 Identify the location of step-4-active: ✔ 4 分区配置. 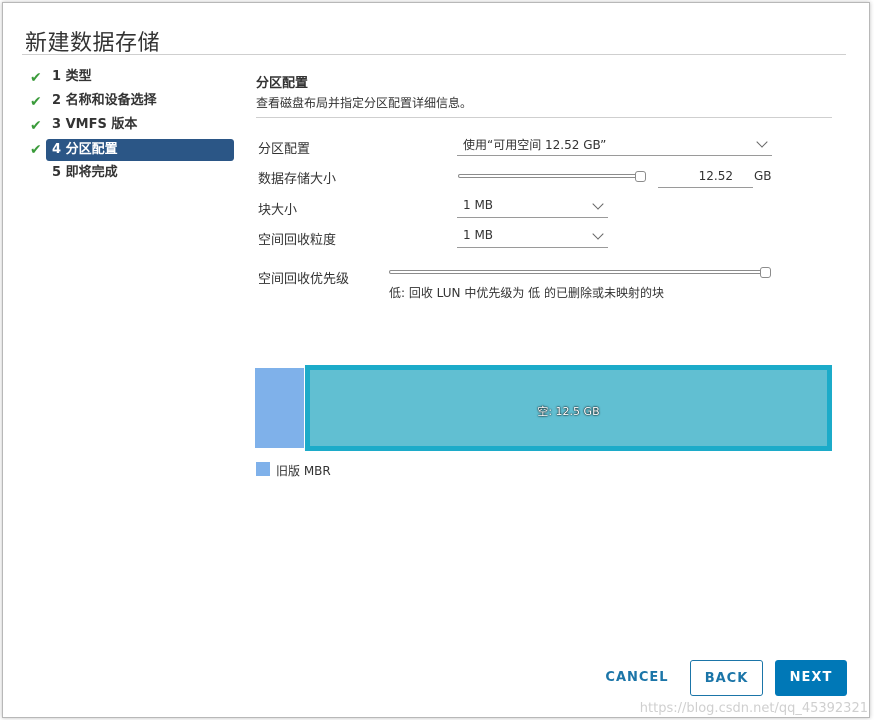
(133, 150).